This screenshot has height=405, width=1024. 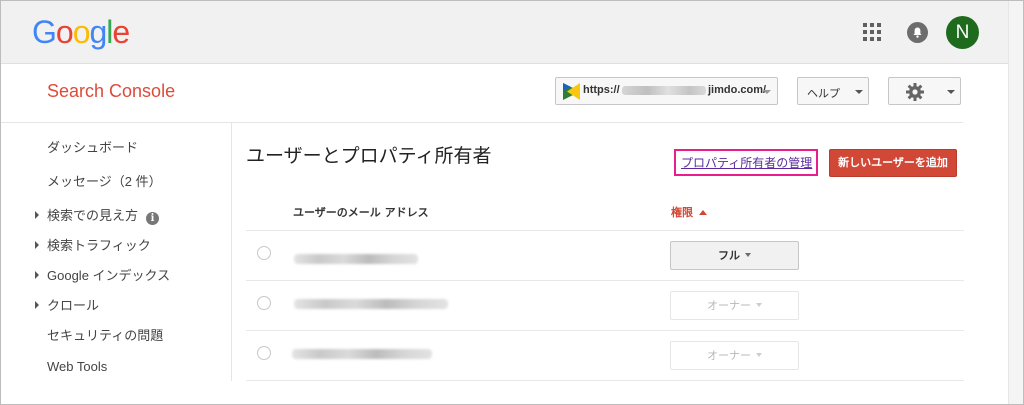 I want to click on sidebar-item-label: クロール, so click(x=73, y=305).